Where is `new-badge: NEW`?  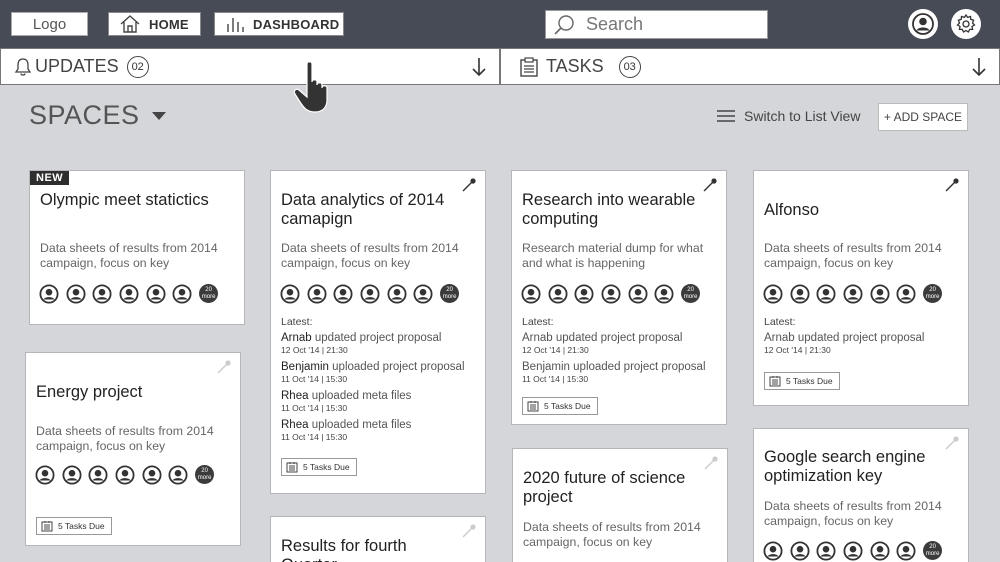 new-badge: NEW is located at coordinates (50, 178).